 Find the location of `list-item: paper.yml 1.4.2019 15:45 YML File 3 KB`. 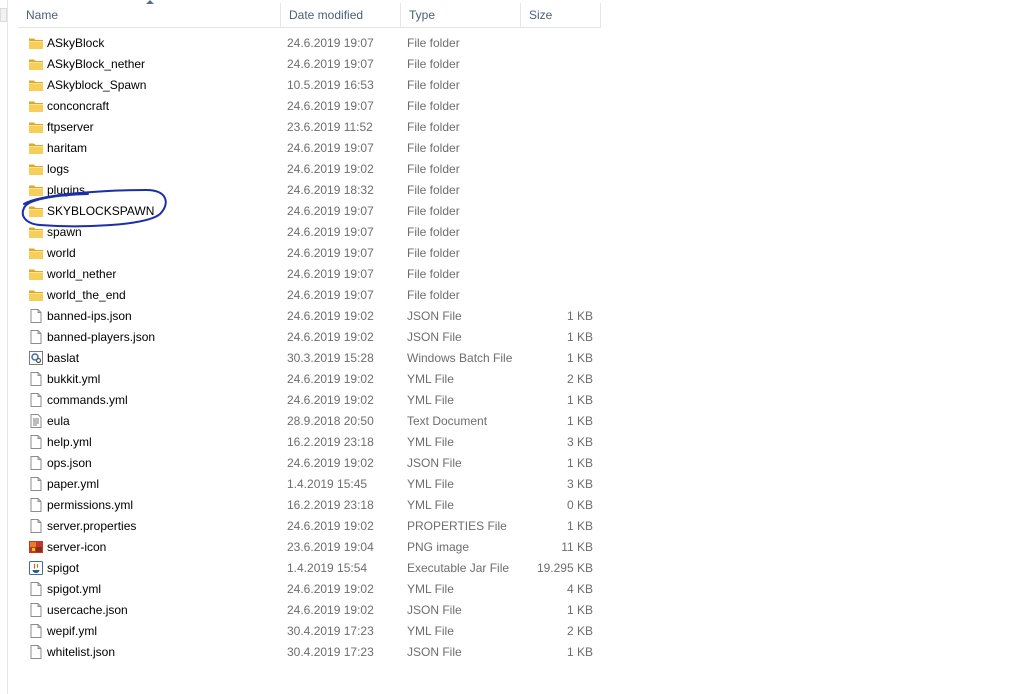

list-item: paper.yml 1.4.2019 15:45 YML File 3 KB is located at coordinates (309, 484).